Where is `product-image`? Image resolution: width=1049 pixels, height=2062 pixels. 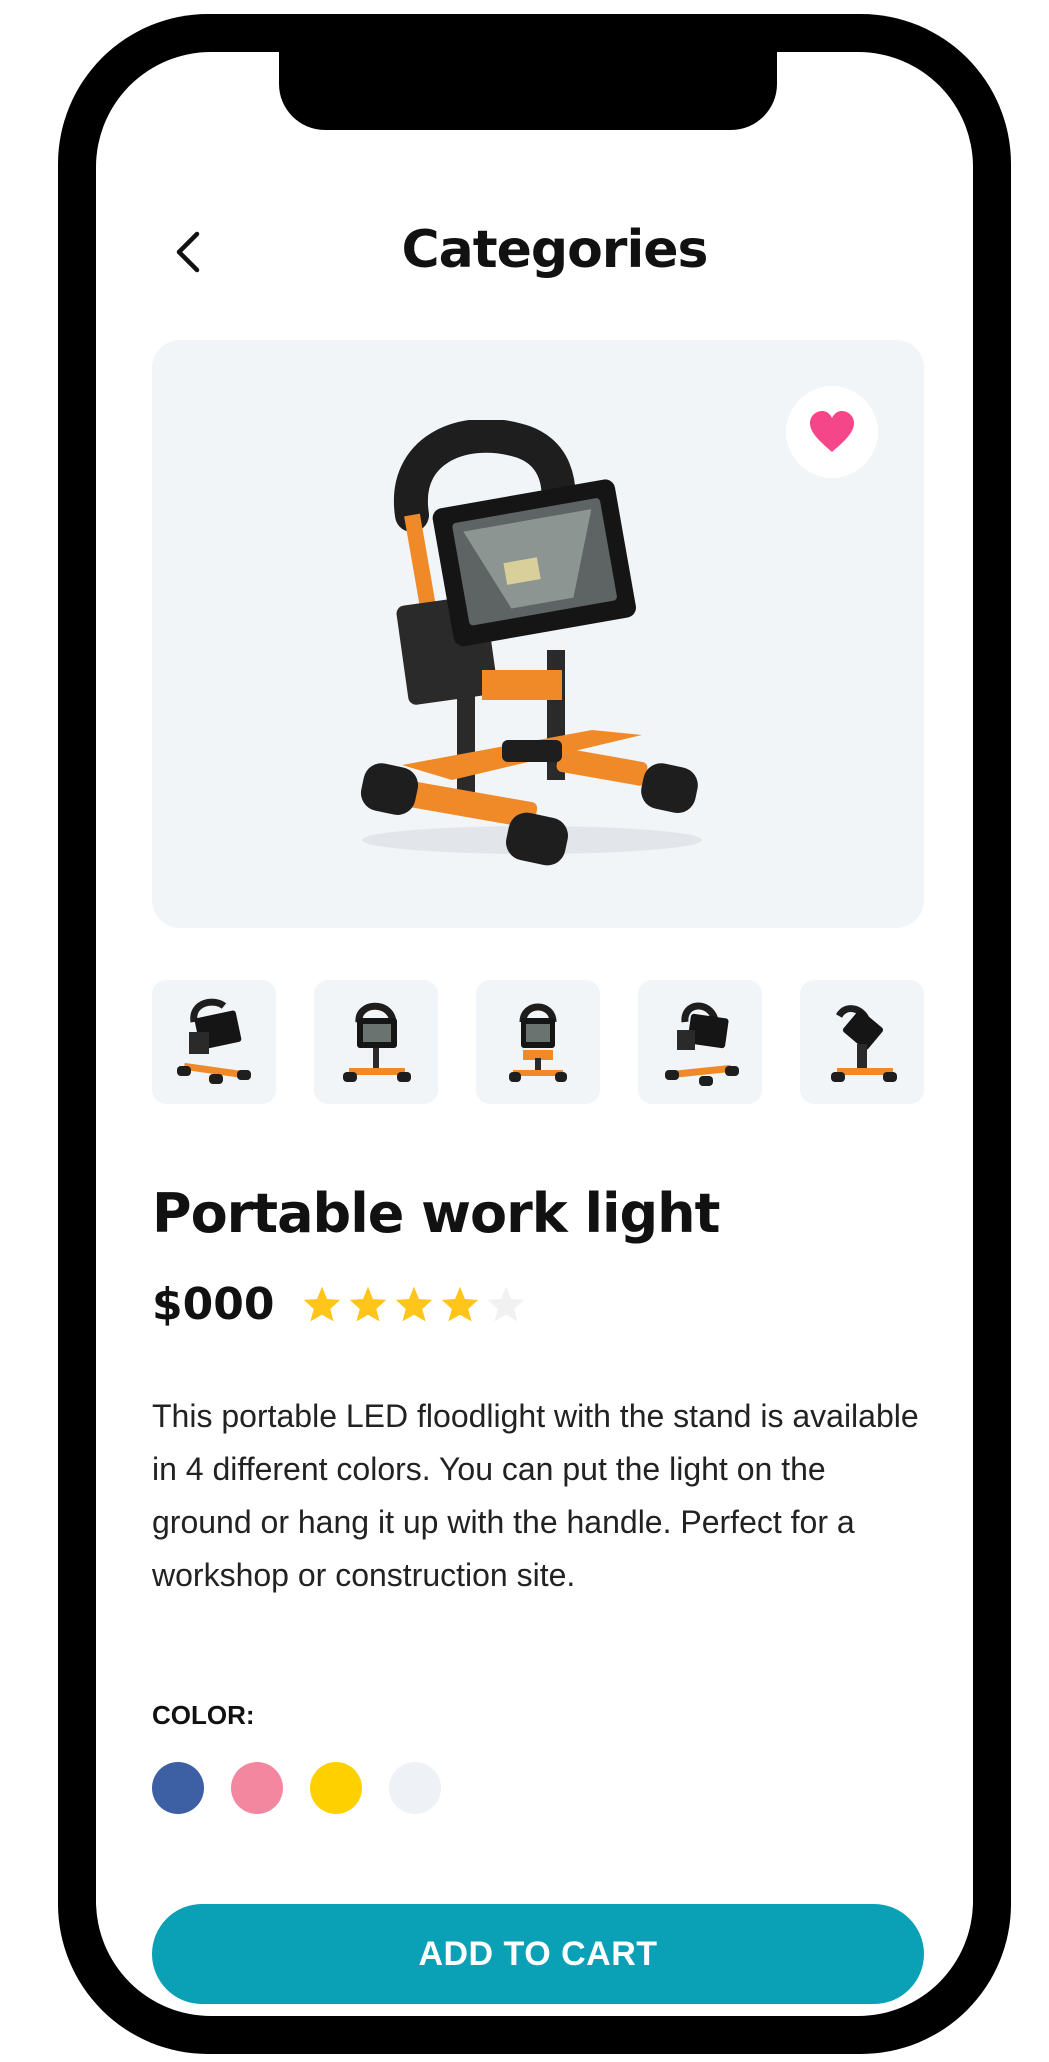 product-image is located at coordinates (531, 643).